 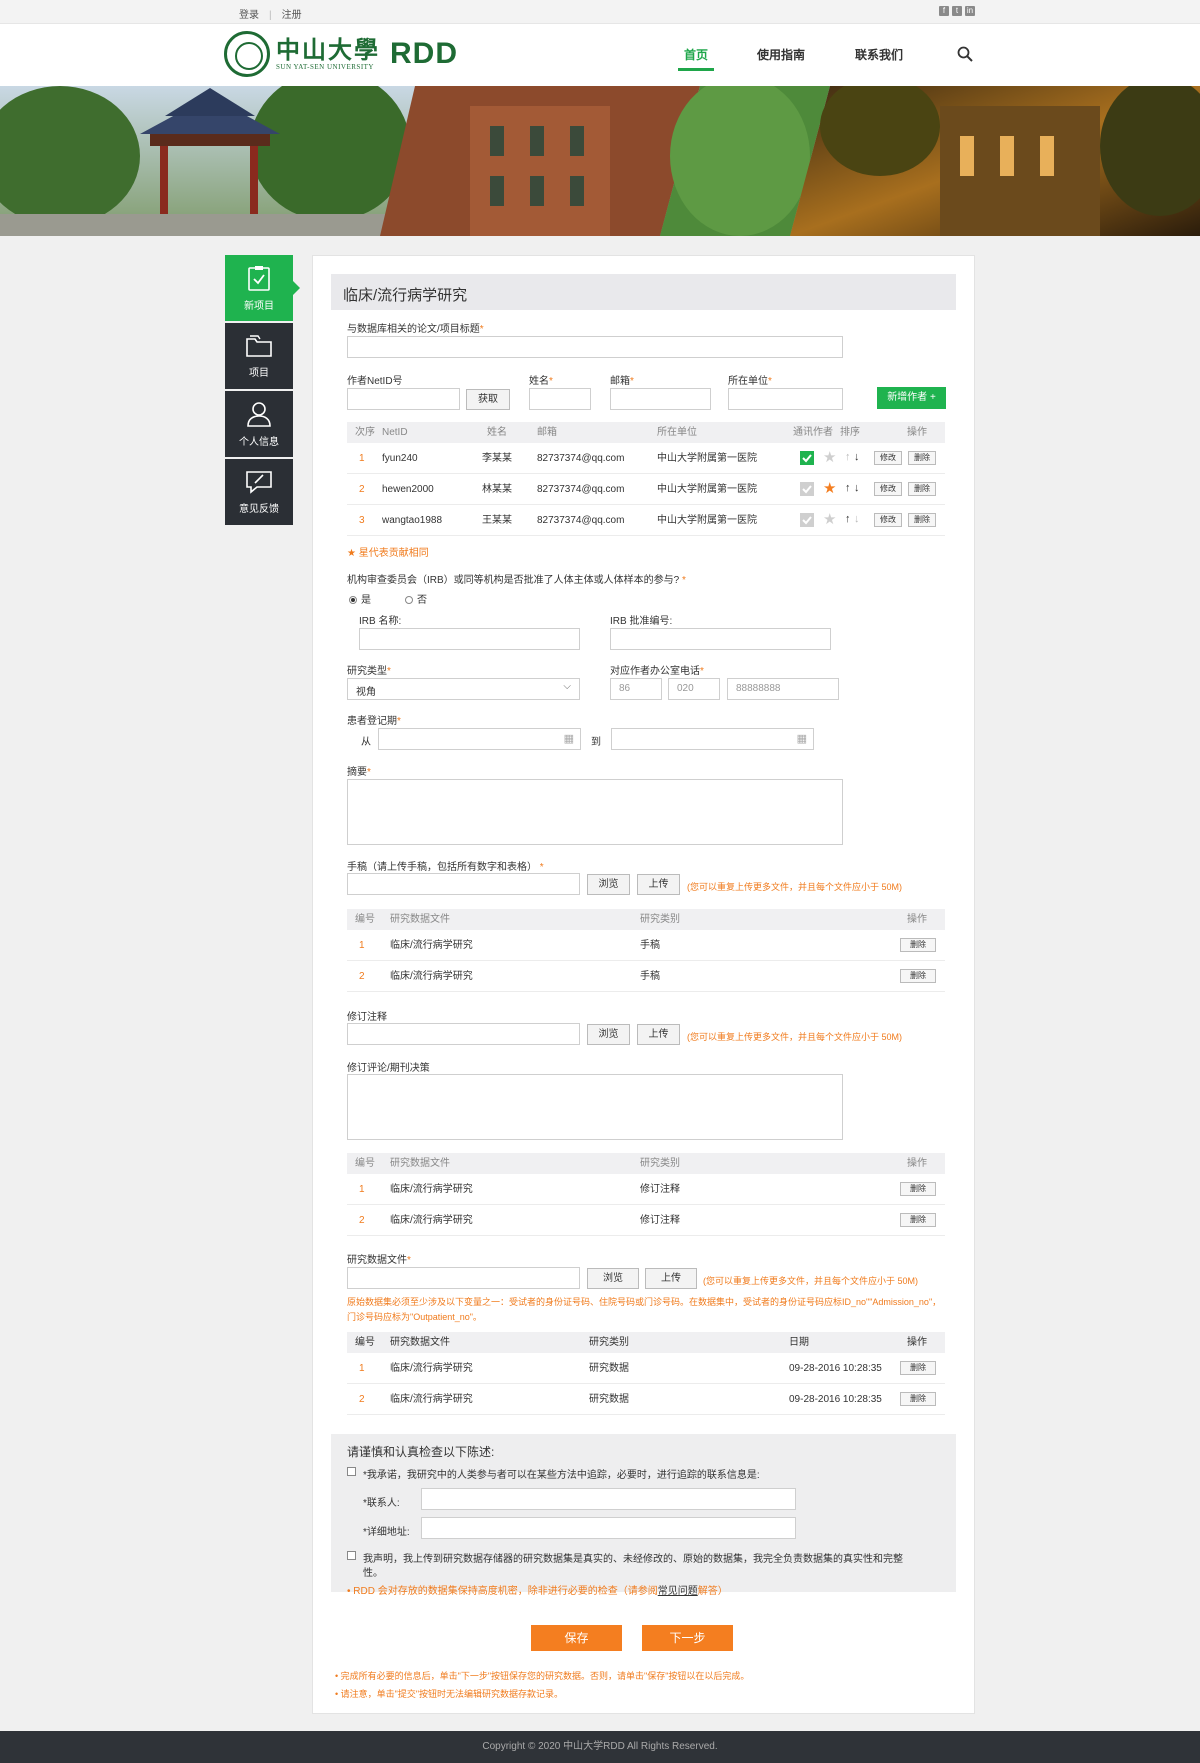 I want to click on irb-question: 机构审查委员会（IRB）或同等机构是否批准了人体主体或人体样本的参与? *, so click(x=516, y=580).